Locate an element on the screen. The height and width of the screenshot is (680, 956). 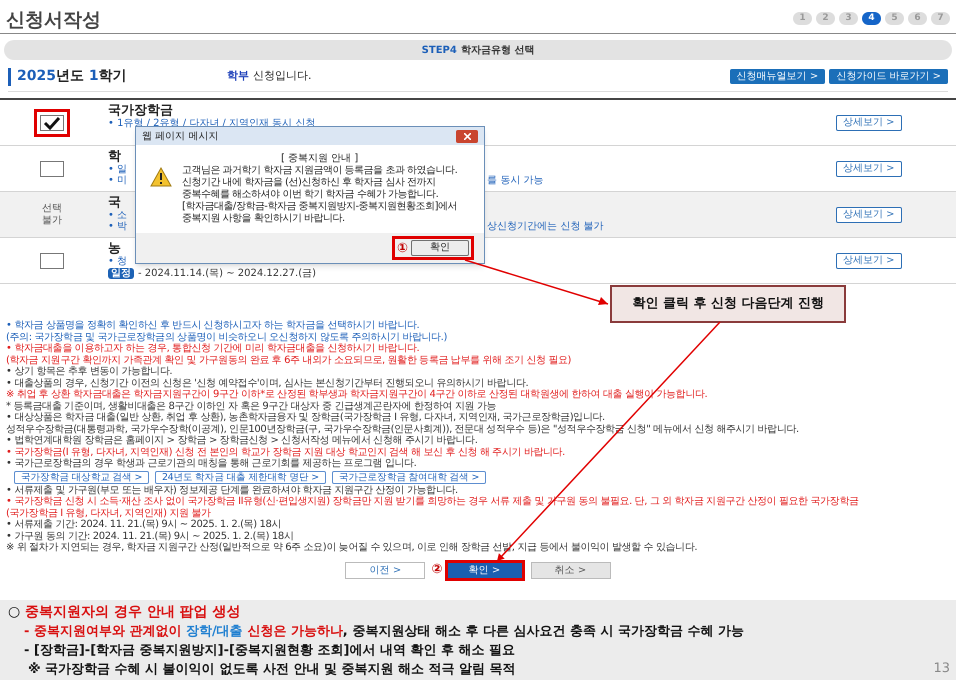
page-number: 13 is located at coordinates (941, 669).